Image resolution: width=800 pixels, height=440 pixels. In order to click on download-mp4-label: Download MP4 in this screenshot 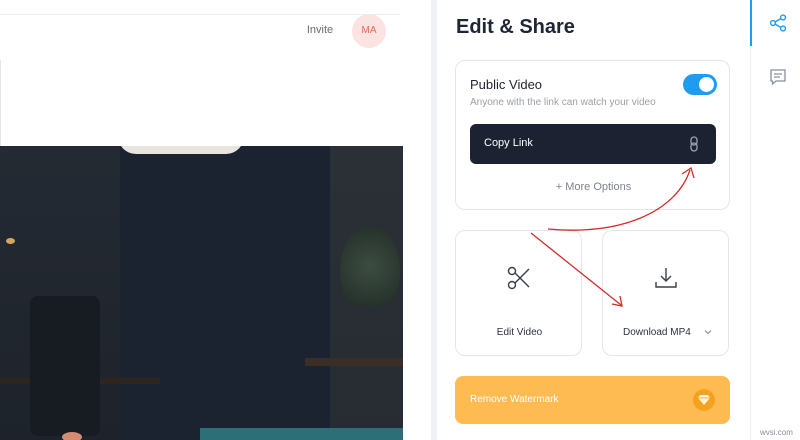, I will do `click(657, 332)`.